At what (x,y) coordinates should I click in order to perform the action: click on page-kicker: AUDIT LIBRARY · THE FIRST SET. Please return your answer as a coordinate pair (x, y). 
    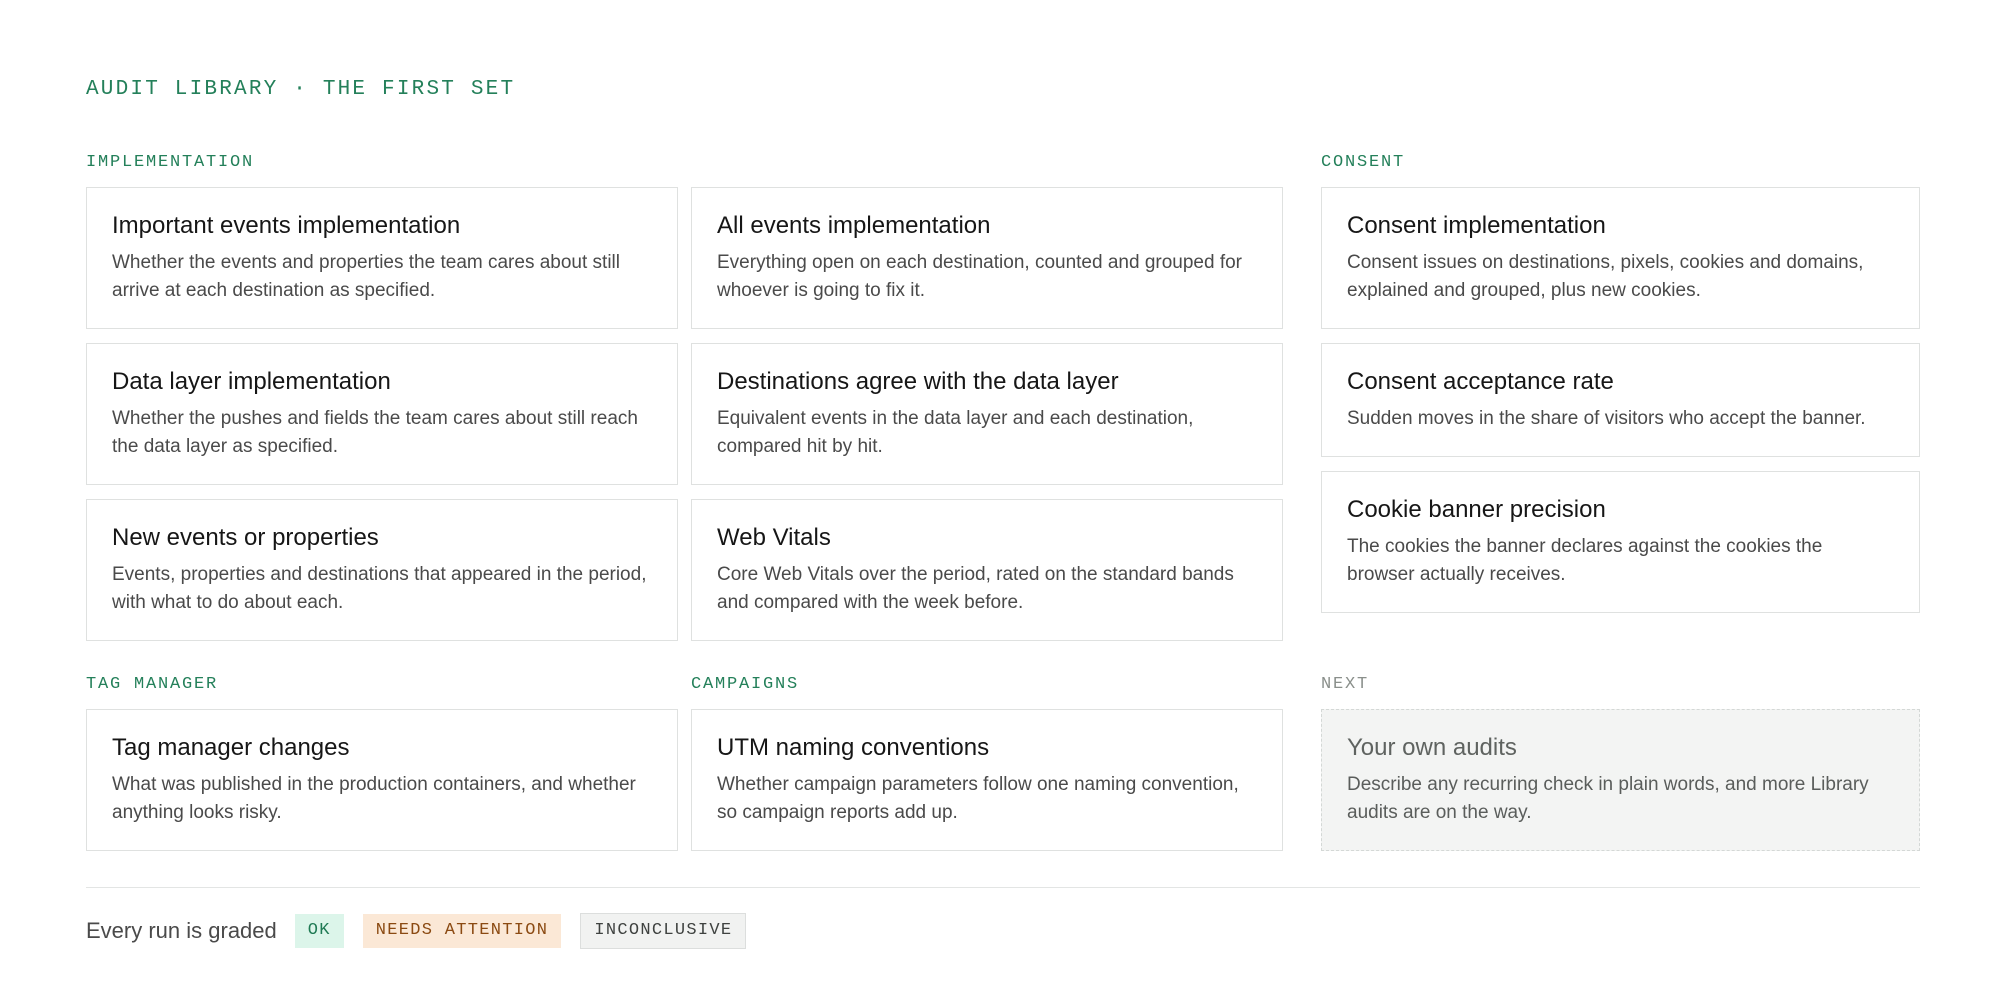
    Looking at the image, I should click on (301, 89).